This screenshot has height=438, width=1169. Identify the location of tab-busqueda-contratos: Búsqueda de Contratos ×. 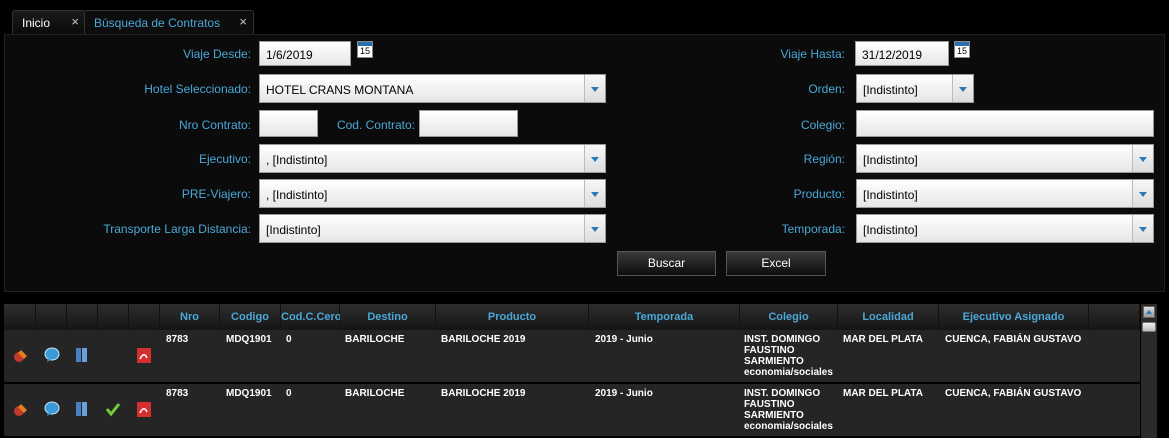
(169, 22).